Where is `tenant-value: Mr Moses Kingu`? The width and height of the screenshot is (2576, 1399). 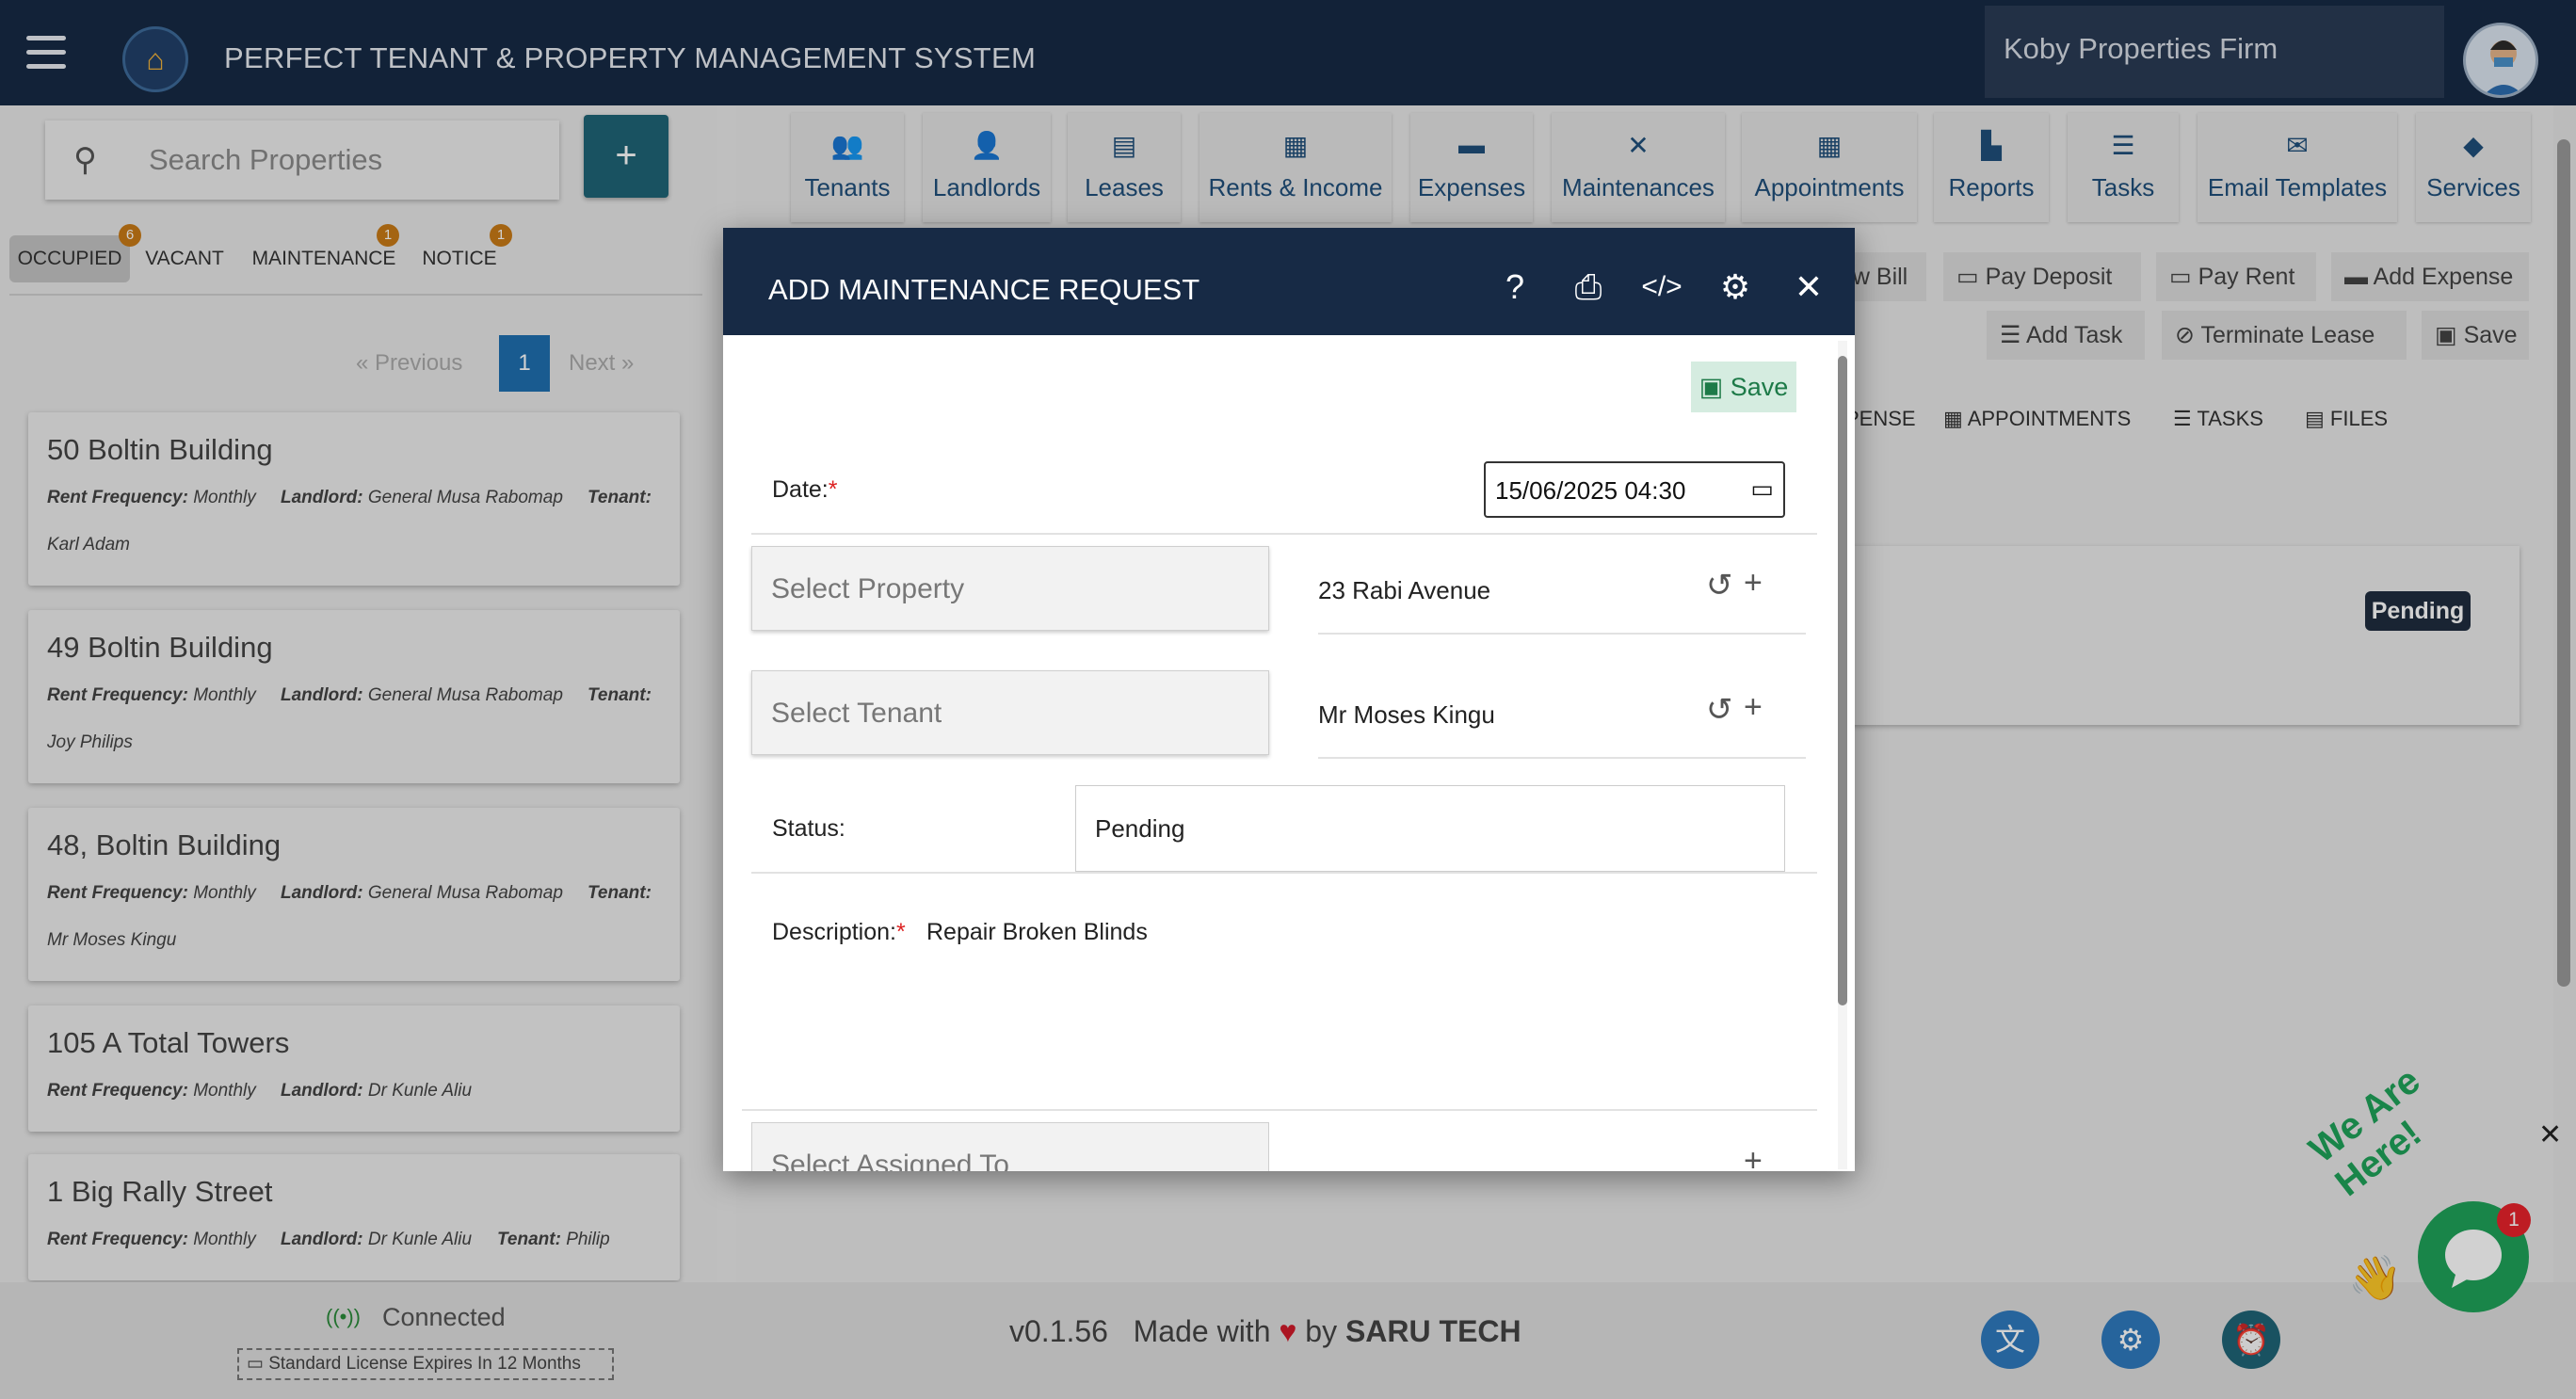 tenant-value: Mr Moses Kingu is located at coordinates (1406, 714).